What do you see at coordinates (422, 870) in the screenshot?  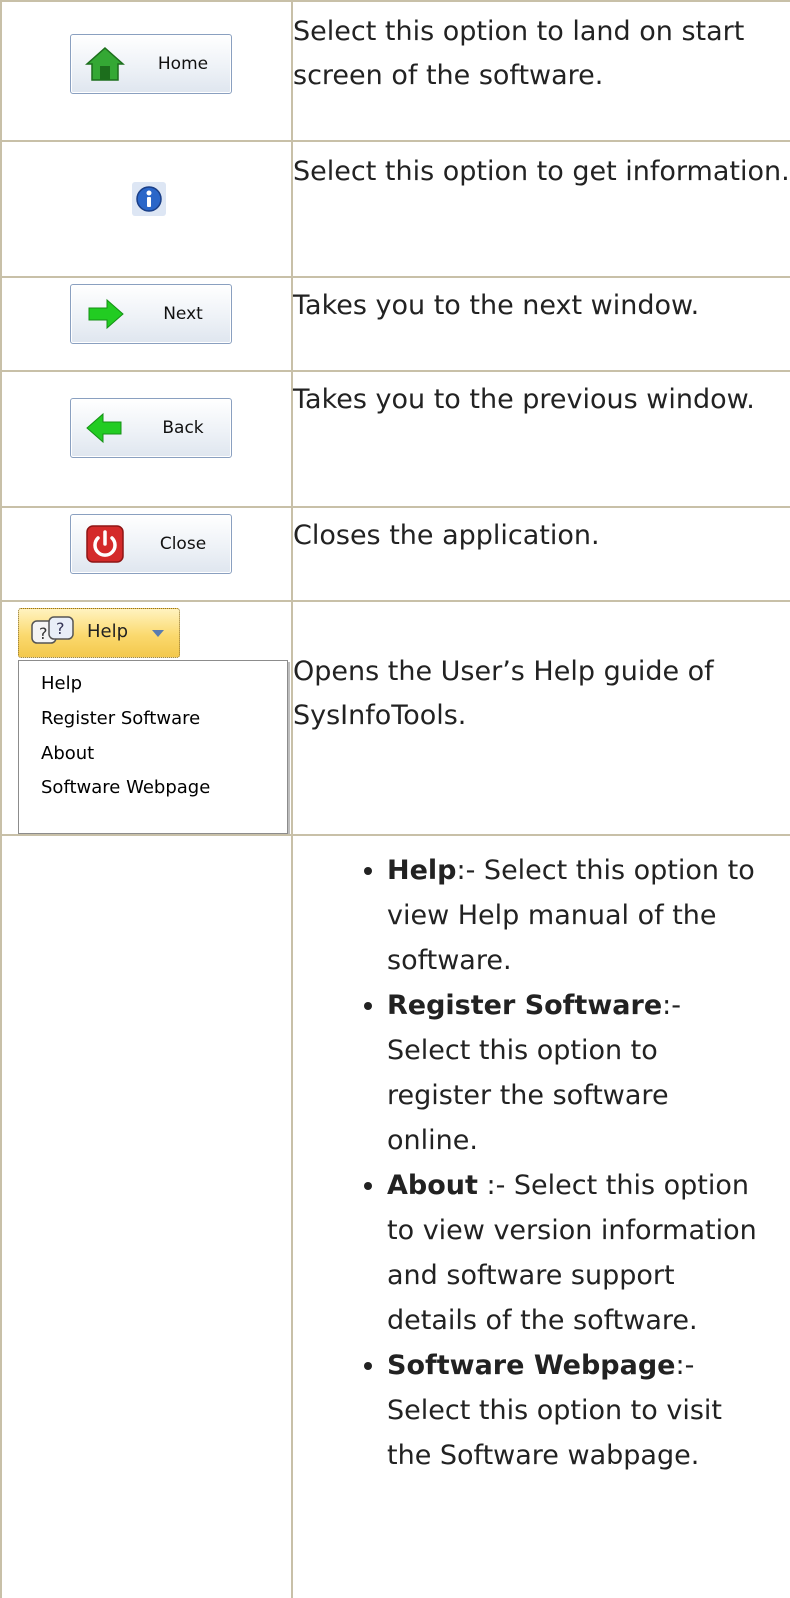 I see `bullet-term: Help` at bounding box center [422, 870].